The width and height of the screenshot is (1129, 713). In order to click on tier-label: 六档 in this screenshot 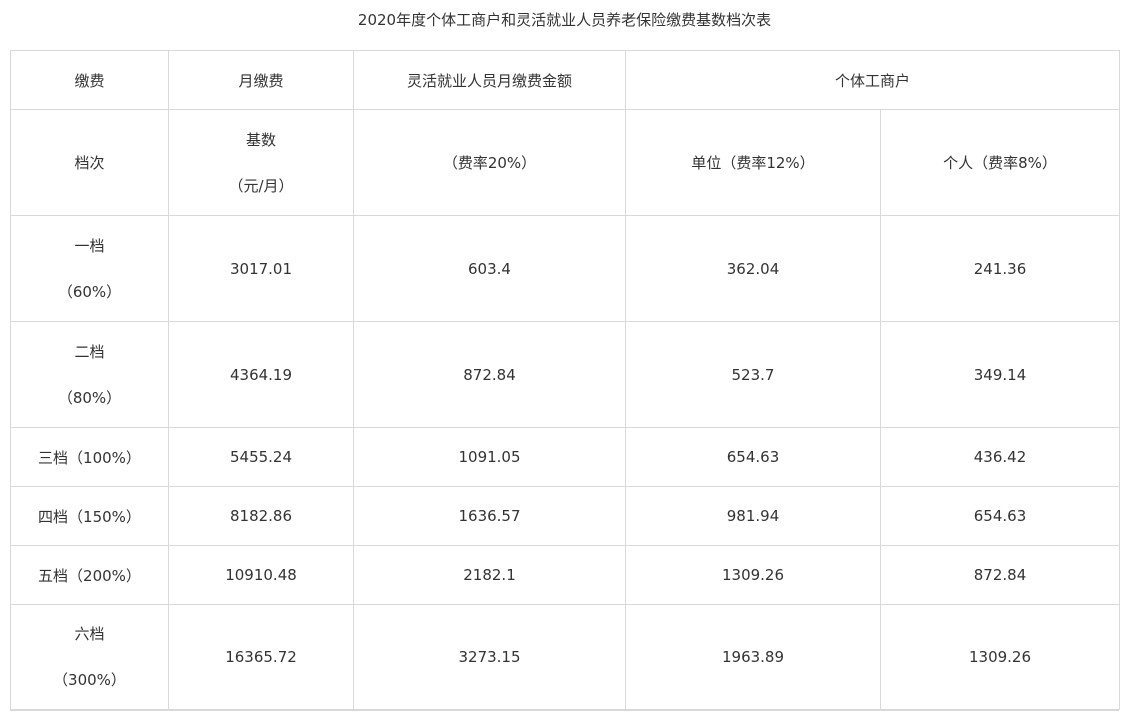, I will do `click(89, 634)`.